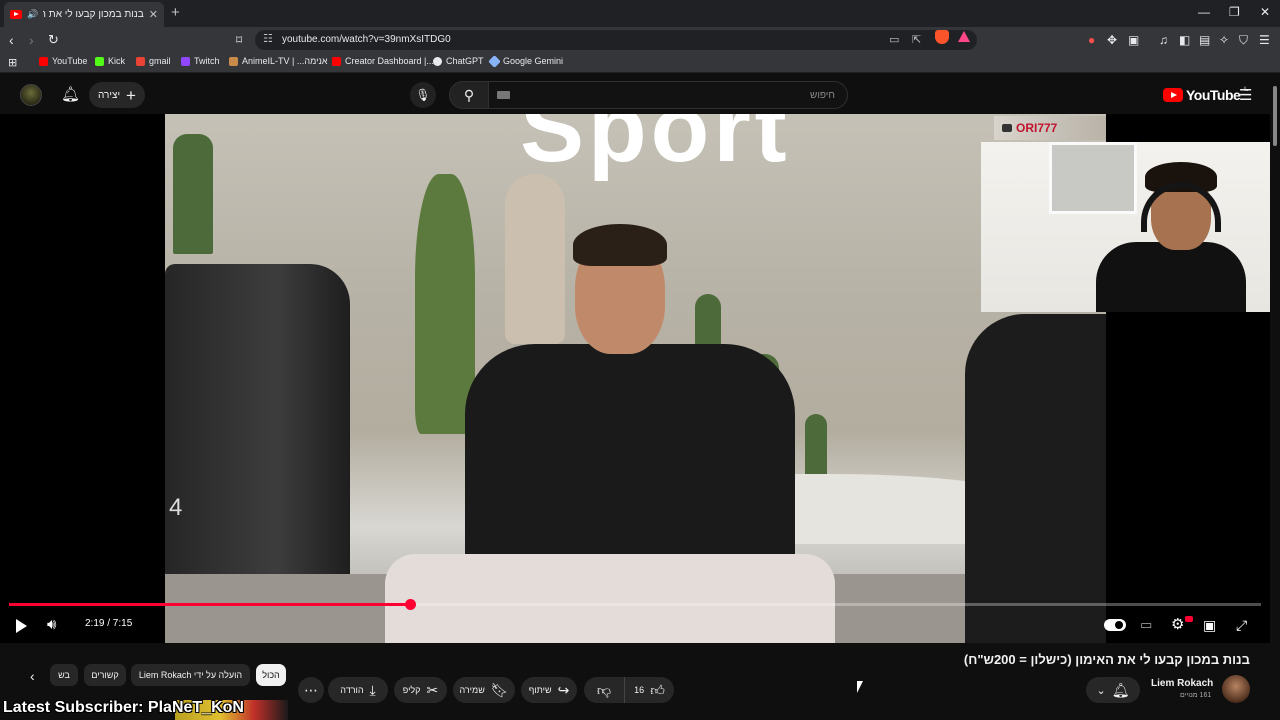 The image size is (1280, 720). What do you see at coordinates (942, 37) in the screenshot?
I see `brave-shield-icon` at bounding box center [942, 37].